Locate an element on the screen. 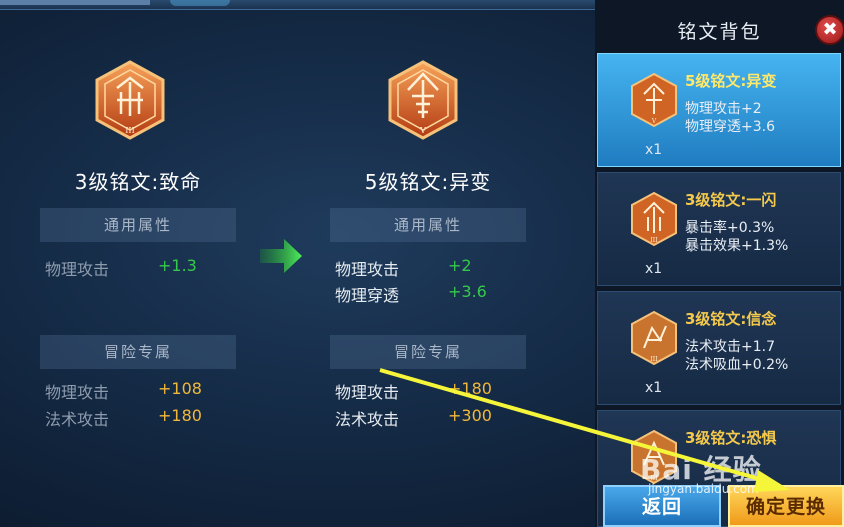 This screenshot has width=844, height=527. top-bar-tab is located at coordinates (75, 2).